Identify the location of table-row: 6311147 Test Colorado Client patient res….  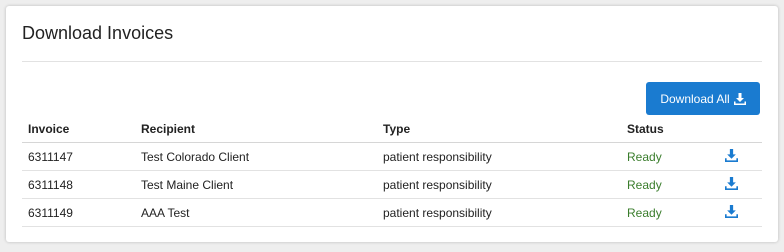
(392, 156).